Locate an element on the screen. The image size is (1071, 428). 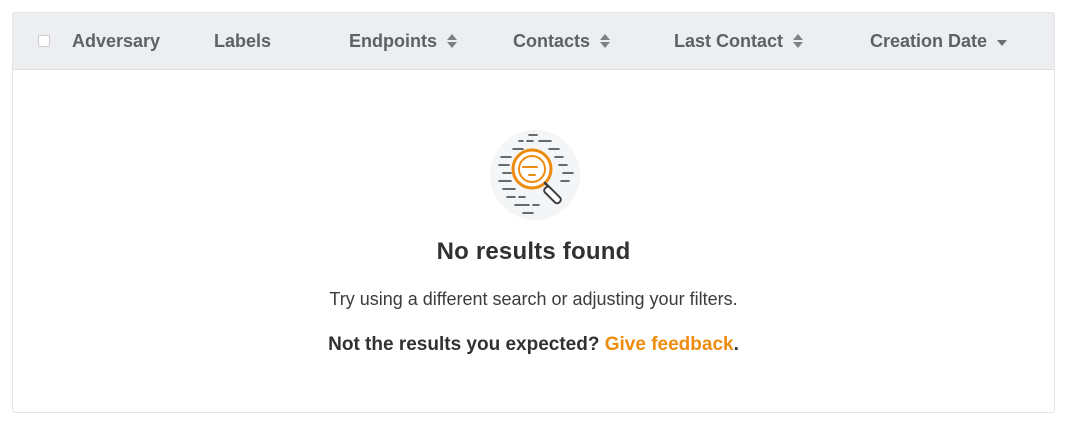
column-header-labels: Labels is located at coordinates (242, 41).